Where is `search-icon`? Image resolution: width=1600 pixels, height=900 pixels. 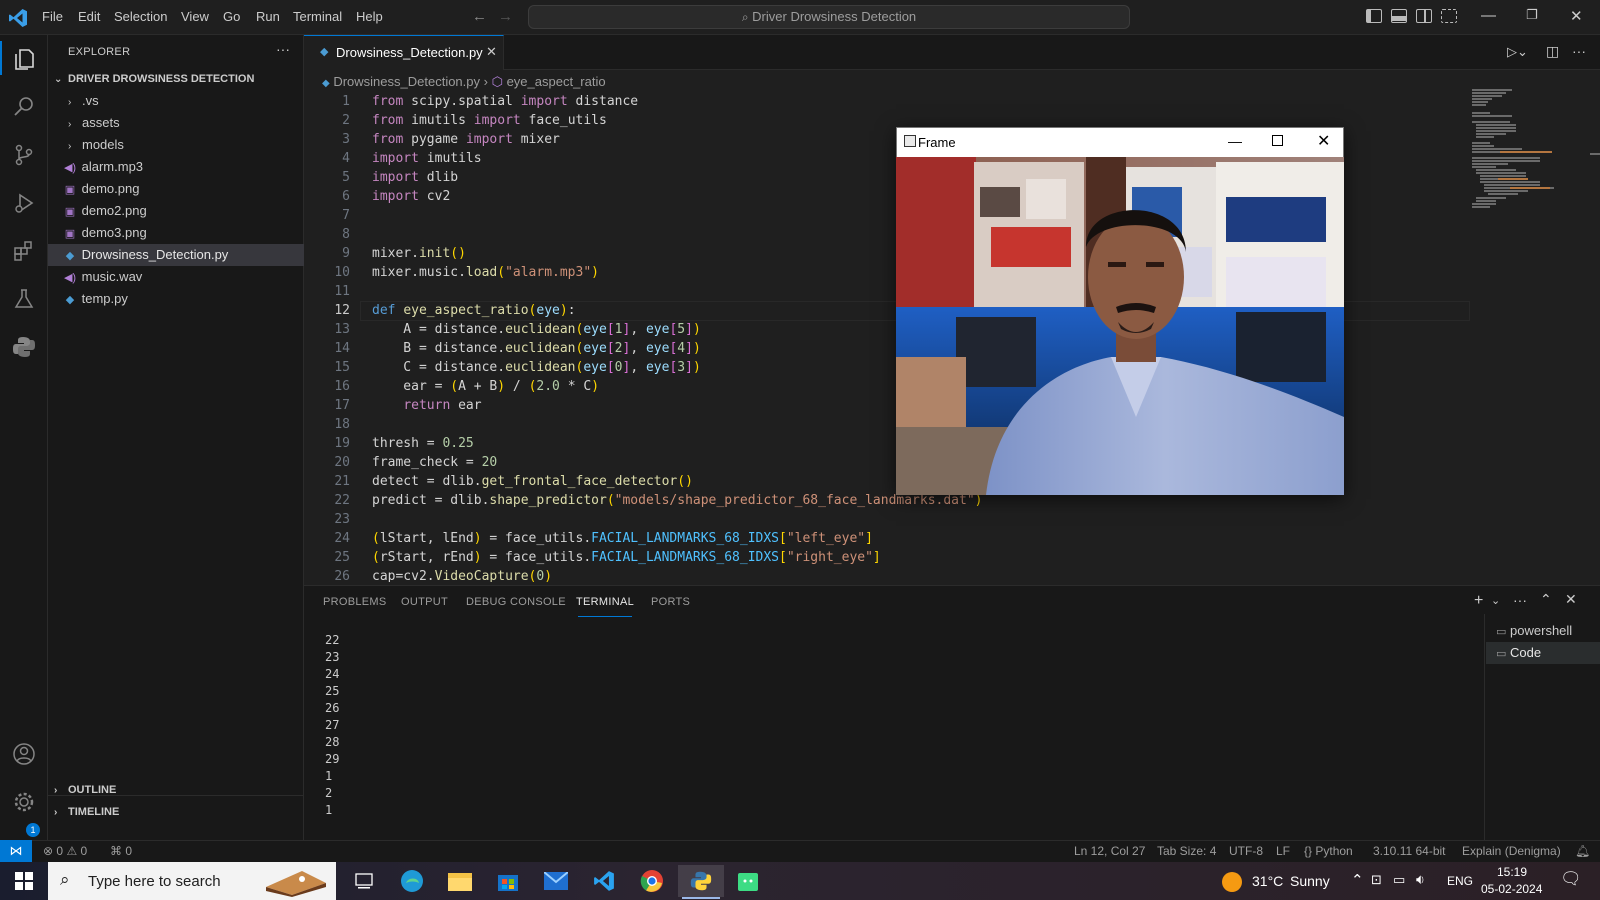
search-icon is located at coordinates (24, 107).